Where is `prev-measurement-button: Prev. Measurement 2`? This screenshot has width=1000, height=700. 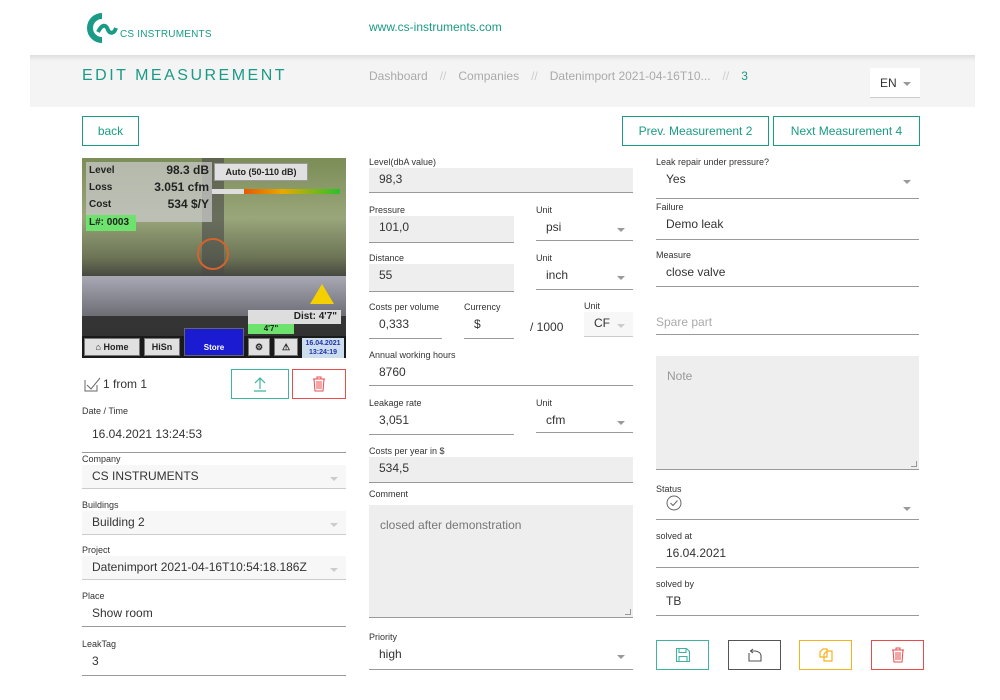 prev-measurement-button: Prev. Measurement 2 is located at coordinates (695, 131).